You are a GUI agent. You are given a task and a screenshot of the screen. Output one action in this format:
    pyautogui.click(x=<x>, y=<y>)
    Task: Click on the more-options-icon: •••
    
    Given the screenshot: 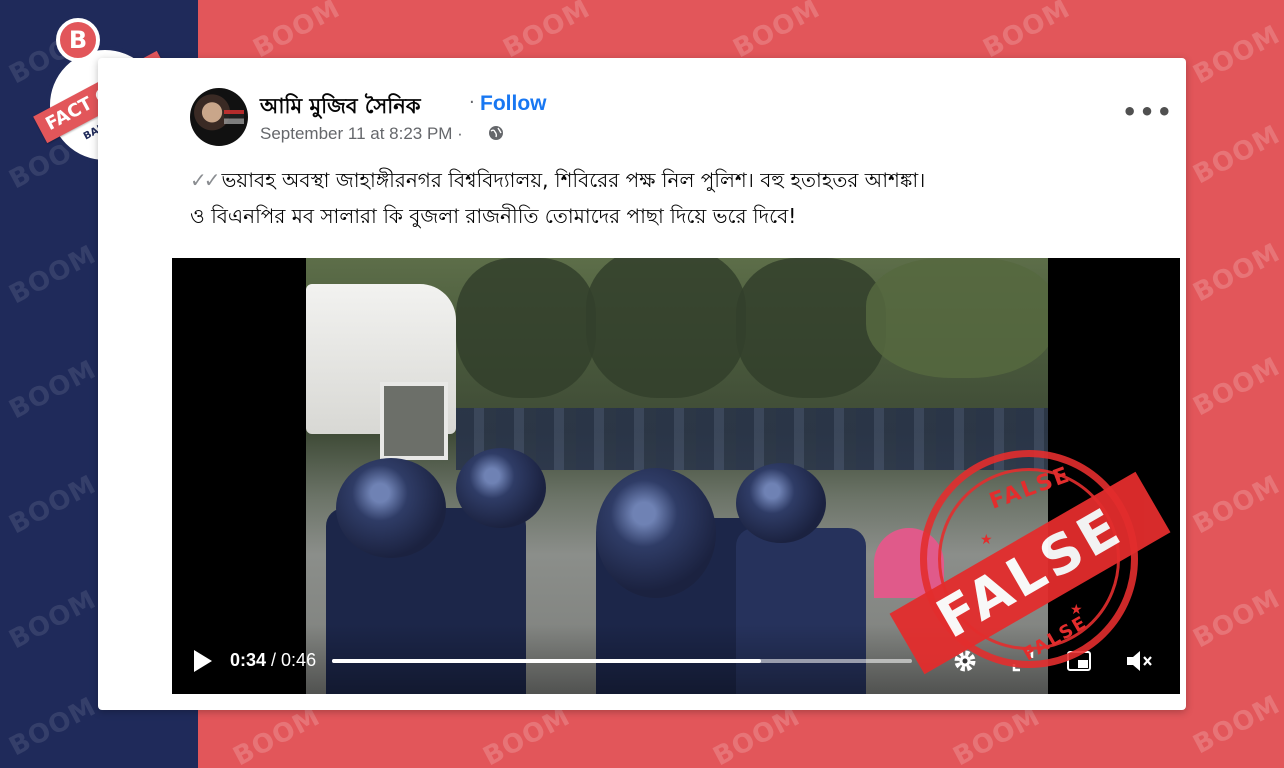 What is the action you would take?
    pyautogui.click(x=1148, y=112)
    